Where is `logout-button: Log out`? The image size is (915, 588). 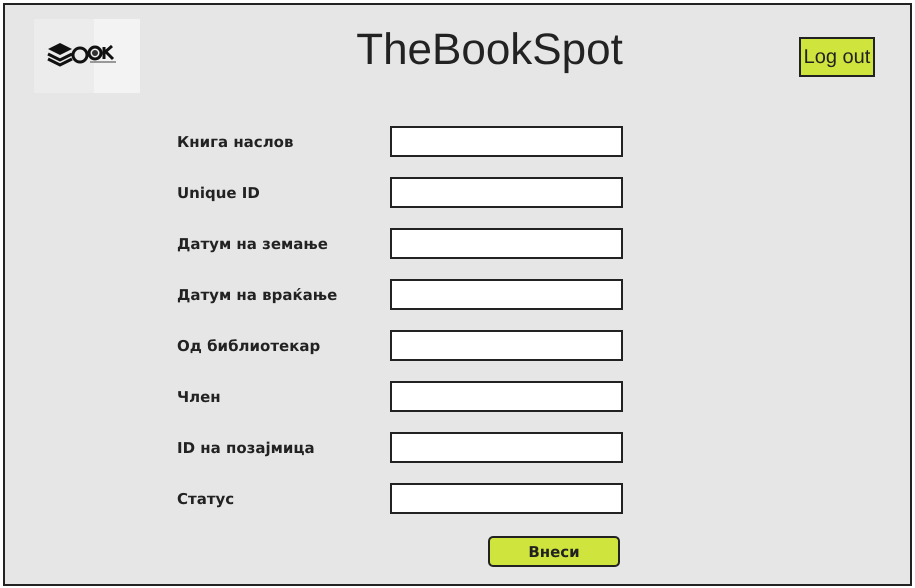 logout-button: Log out is located at coordinates (837, 57).